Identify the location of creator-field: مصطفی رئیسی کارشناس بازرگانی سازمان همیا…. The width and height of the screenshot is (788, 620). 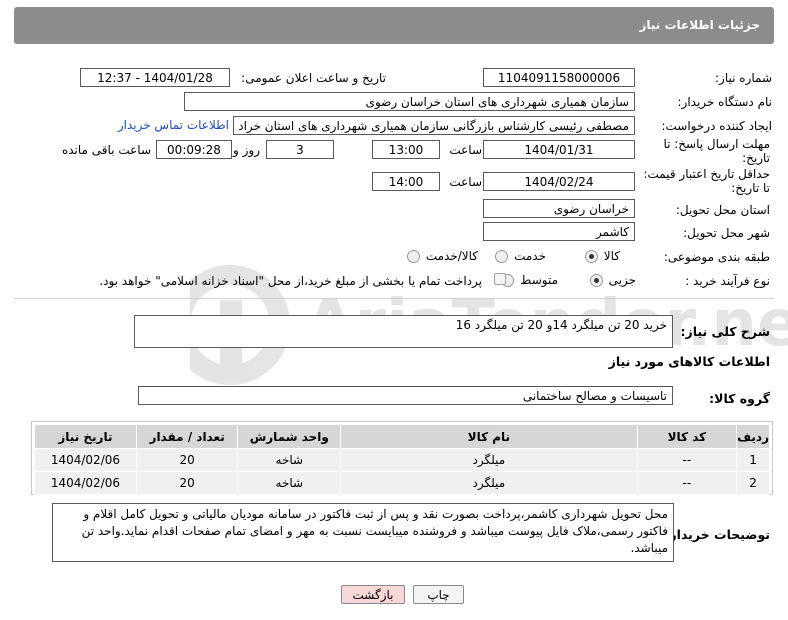
(434, 125).